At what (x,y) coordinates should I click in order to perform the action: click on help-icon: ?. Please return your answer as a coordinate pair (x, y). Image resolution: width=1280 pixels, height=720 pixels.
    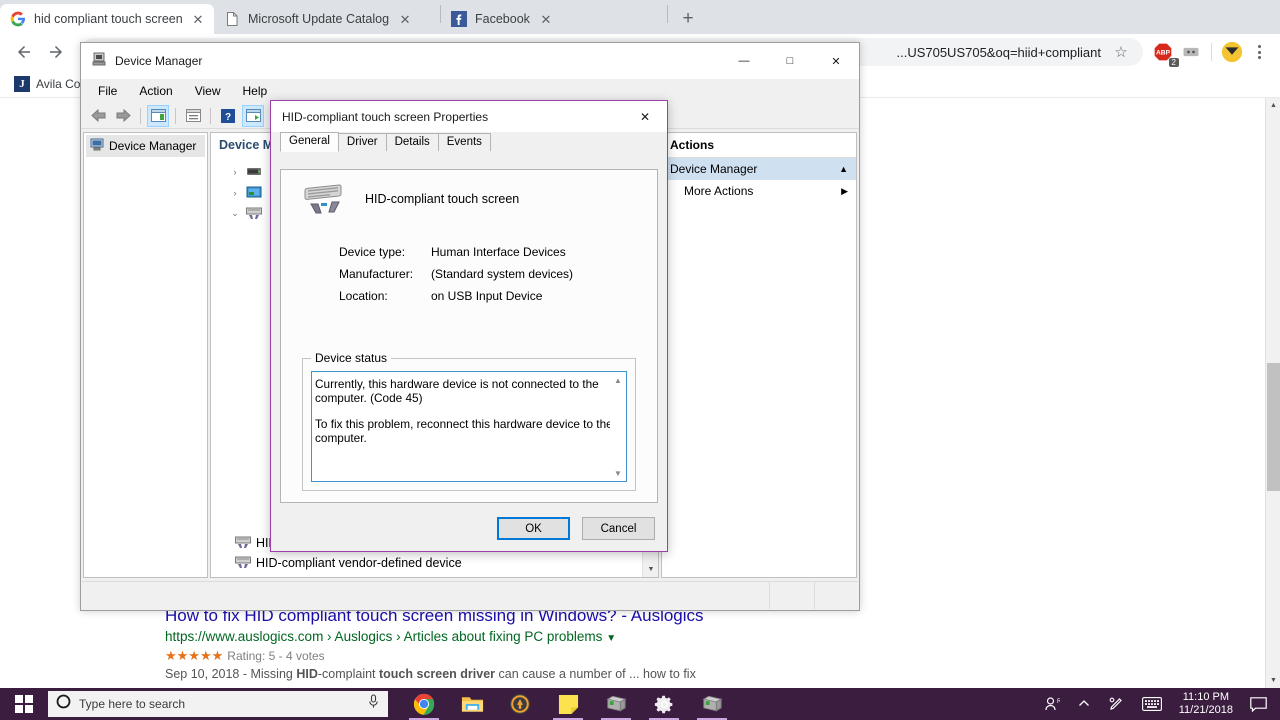
    Looking at the image, I should click on (228, 116).